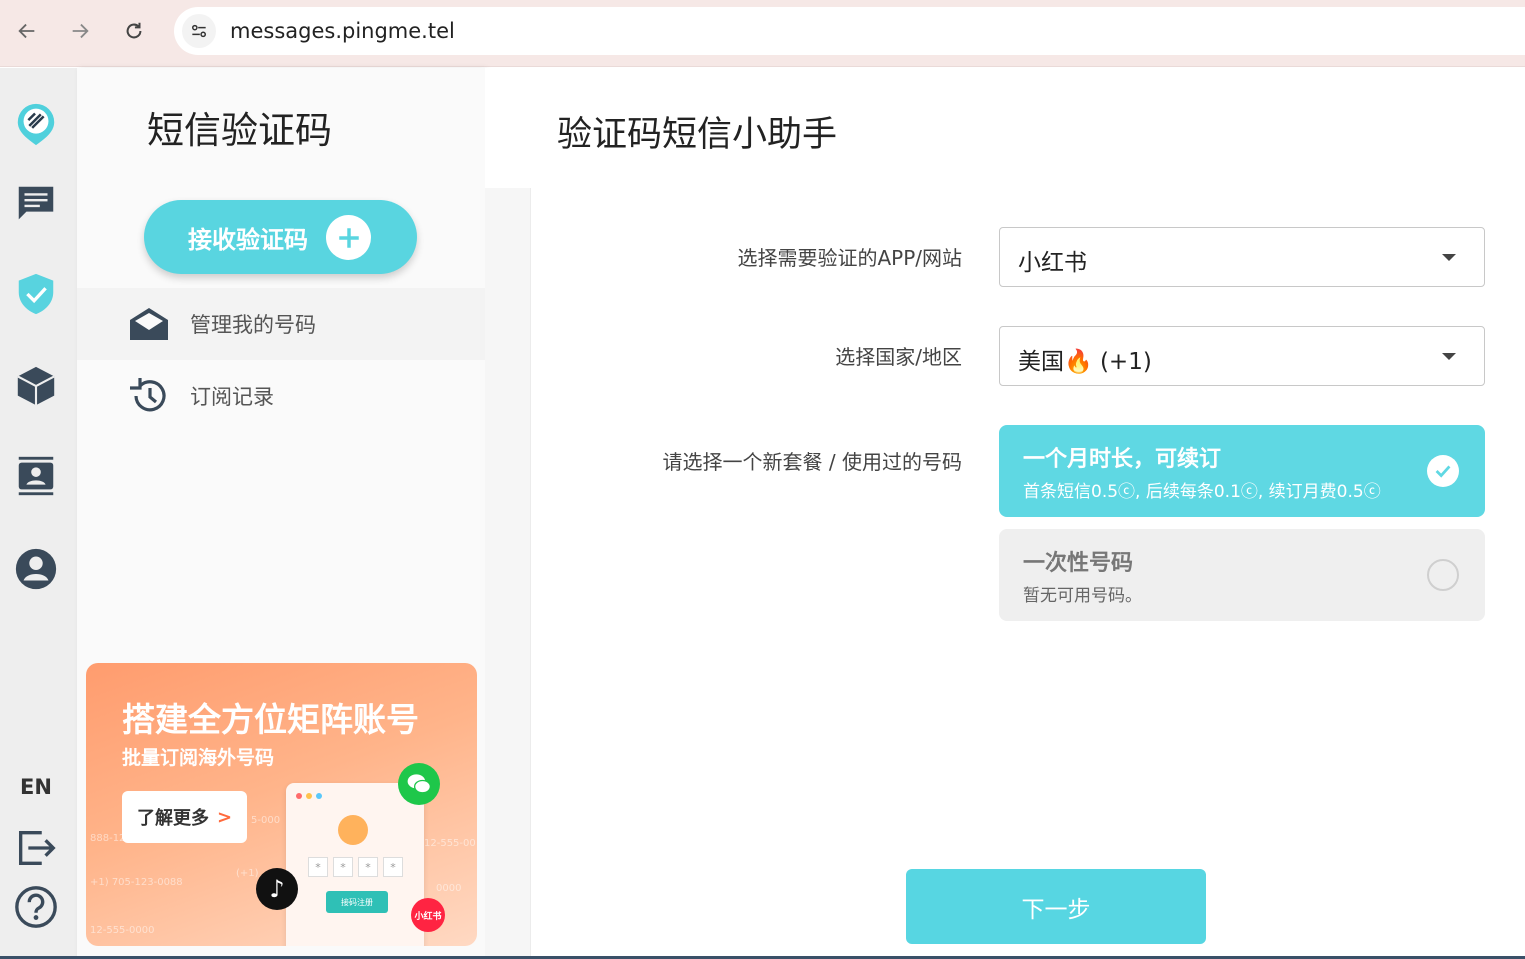 Image resolution: width=1525 pixels, height=959 pixels. I want to click on sidebar-item-manage-numbers: 管理我的号码, so click(281, 324).